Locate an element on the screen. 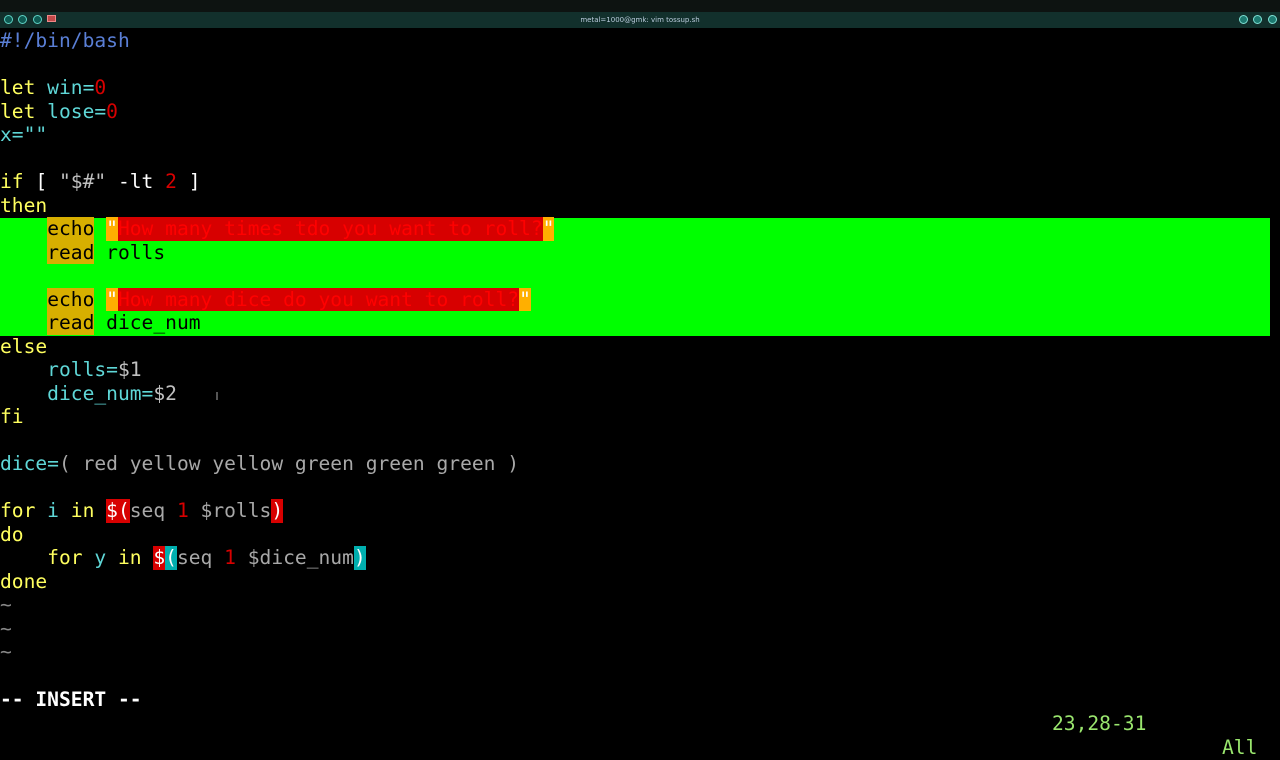 This screenshot has height=760, width=1280. code-token: y is located at coordinates (100, 557).